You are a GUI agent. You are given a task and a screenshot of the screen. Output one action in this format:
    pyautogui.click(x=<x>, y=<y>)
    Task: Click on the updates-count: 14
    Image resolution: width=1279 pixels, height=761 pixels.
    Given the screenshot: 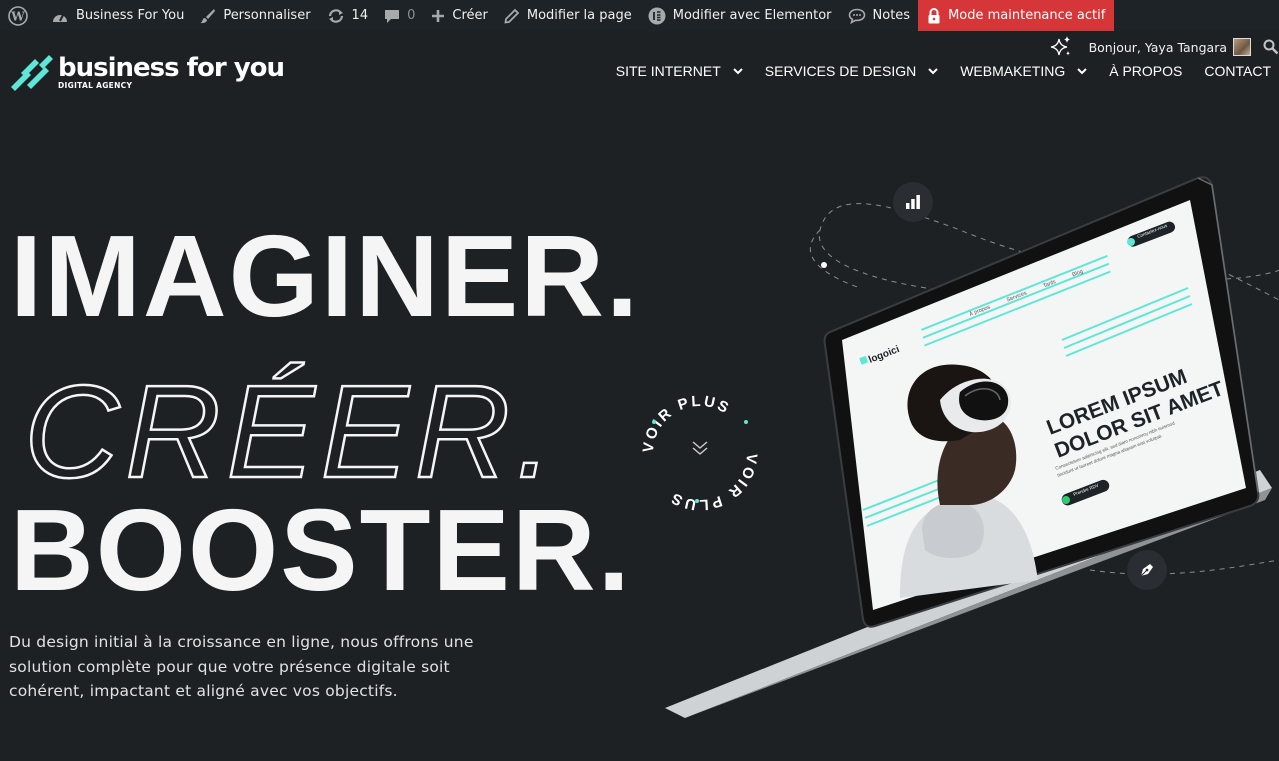 What is the action you would take?
    pyautogui.click(x=360, y=15)
    